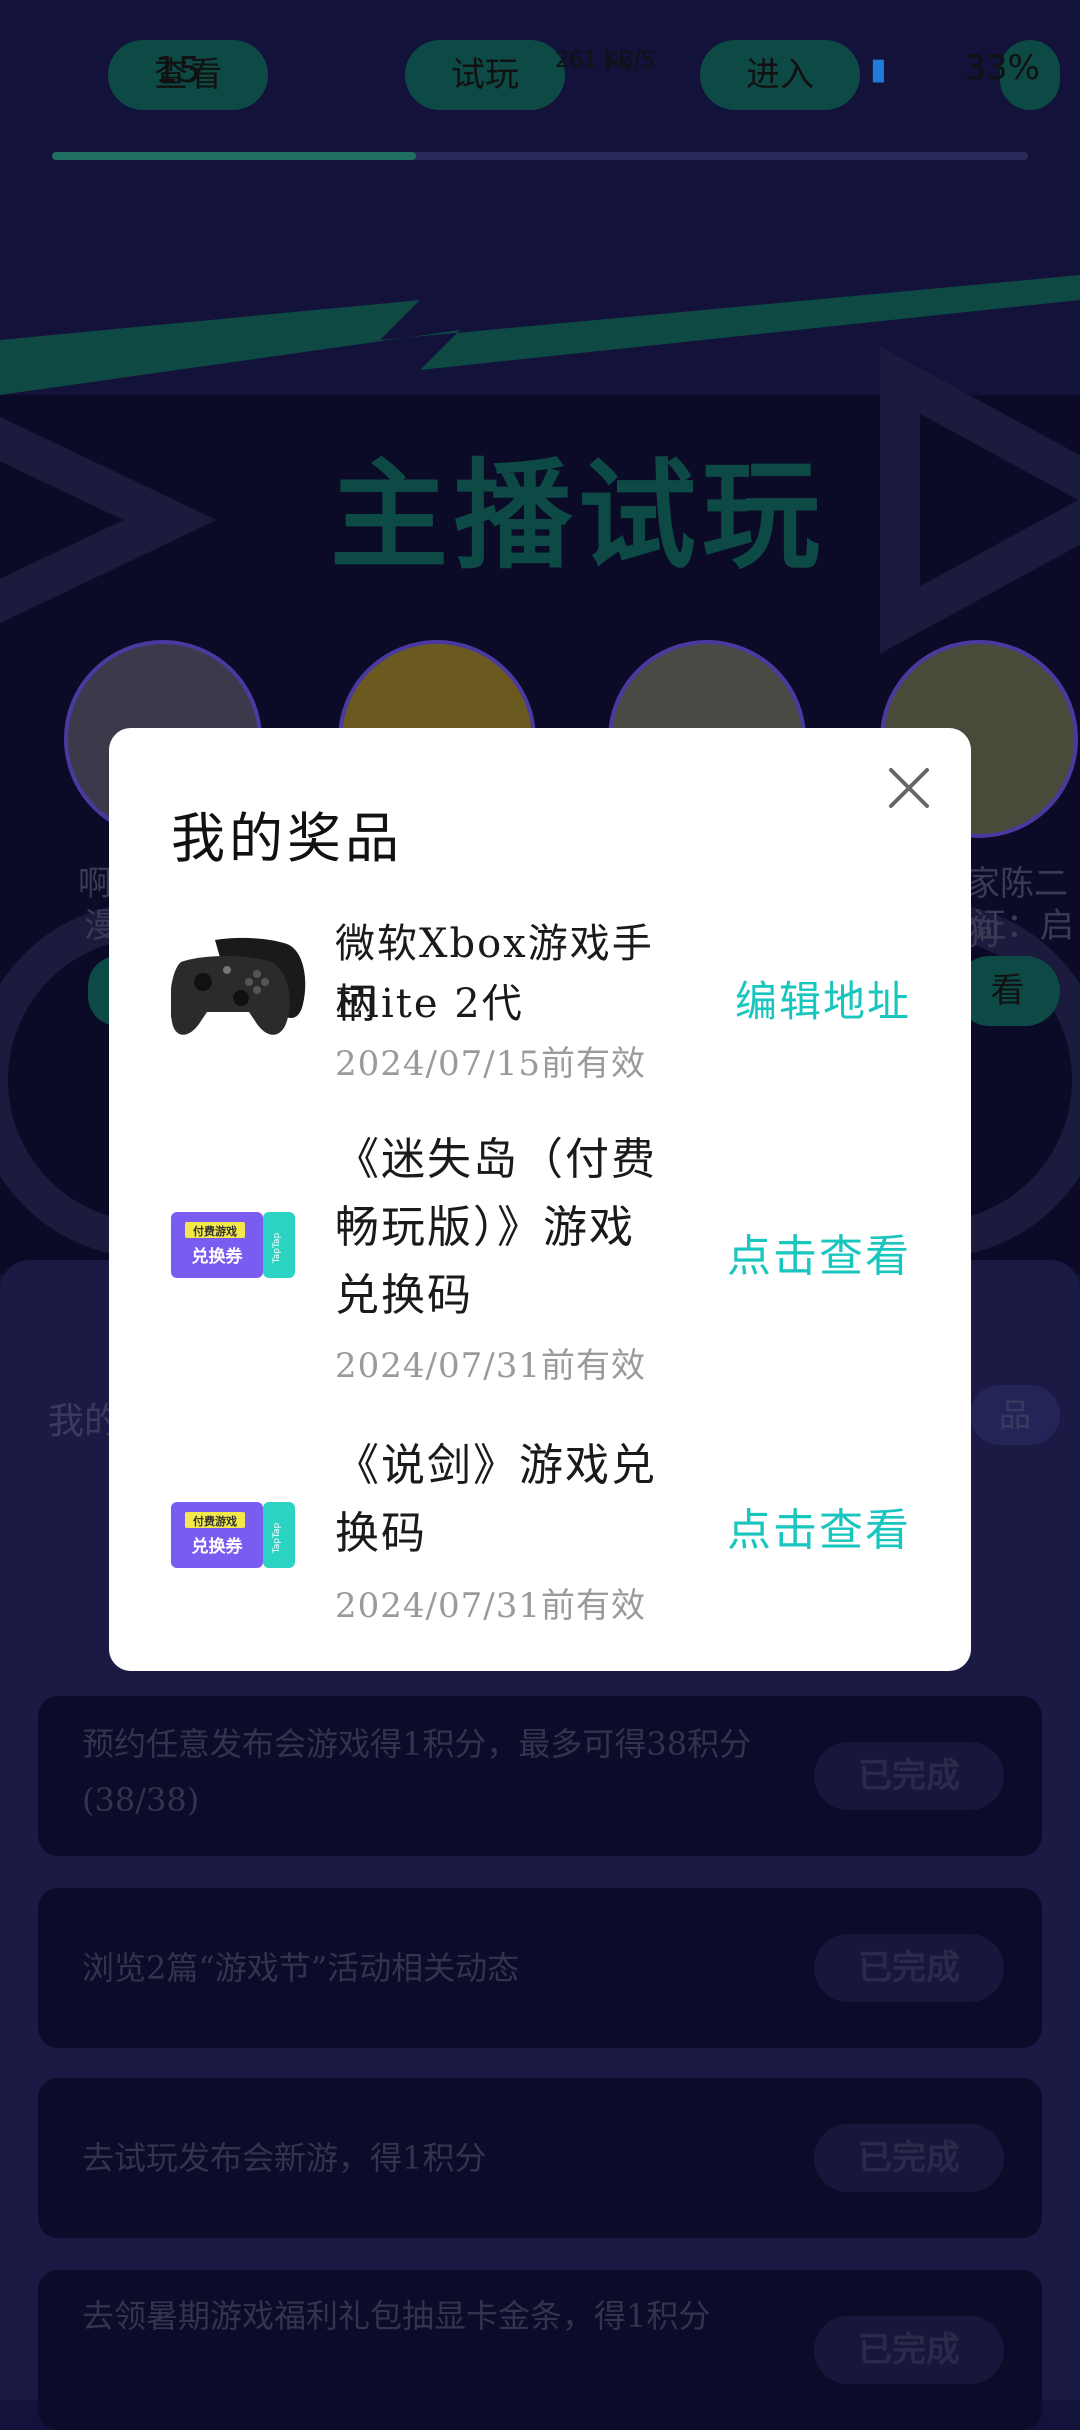  What do you see at coordinates (301, 1968) in the screenshot?
I see `task-text: 浏览2篇“游戏节”活动相关动态` at bounding box center [301, 1968].